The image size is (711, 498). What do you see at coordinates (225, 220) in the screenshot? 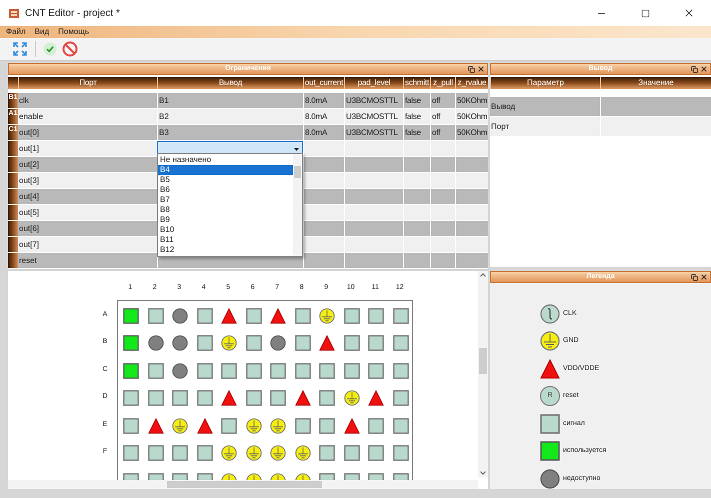
I see `dropdown-option: B9` at bounding box center [225, 220].